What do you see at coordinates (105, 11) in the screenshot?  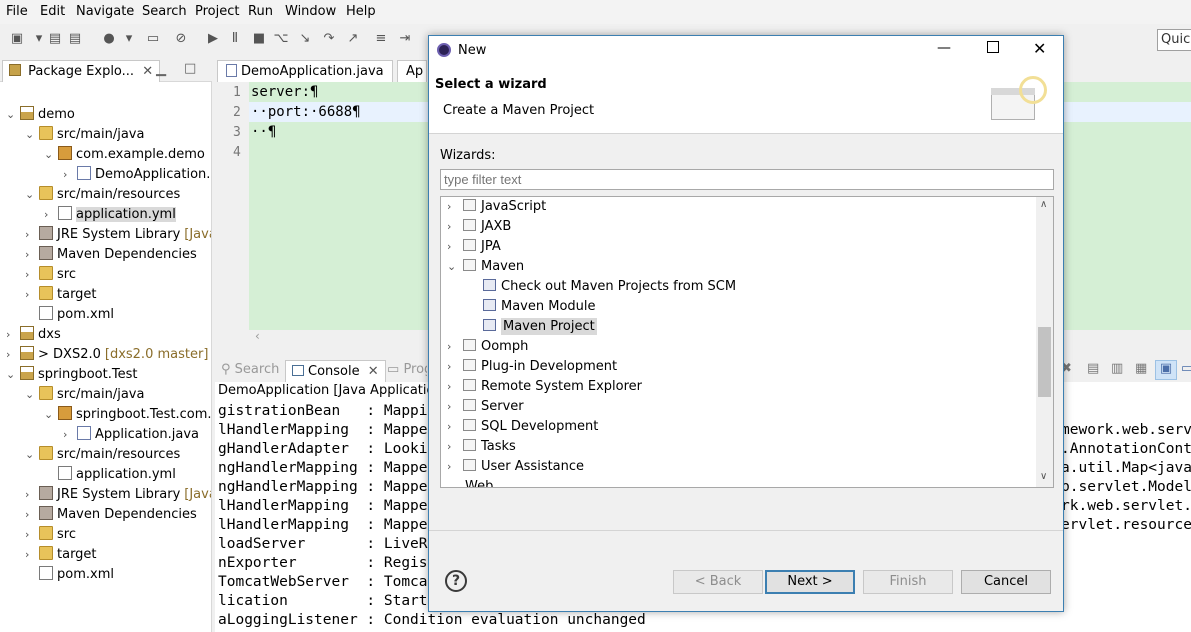 I see `menu-navigate: Navigate` at bounding box center [105, 11].